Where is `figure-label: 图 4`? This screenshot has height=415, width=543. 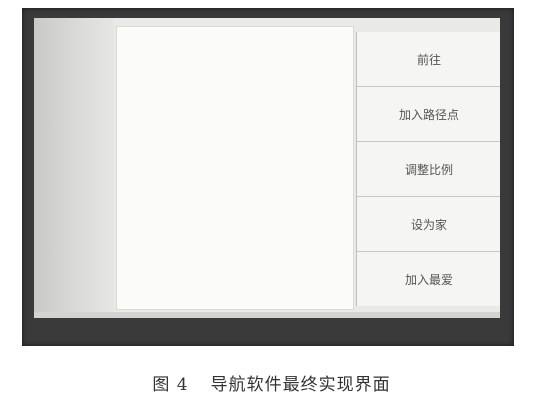
figure-label: 图 4 is located at coordinates (170, 385).